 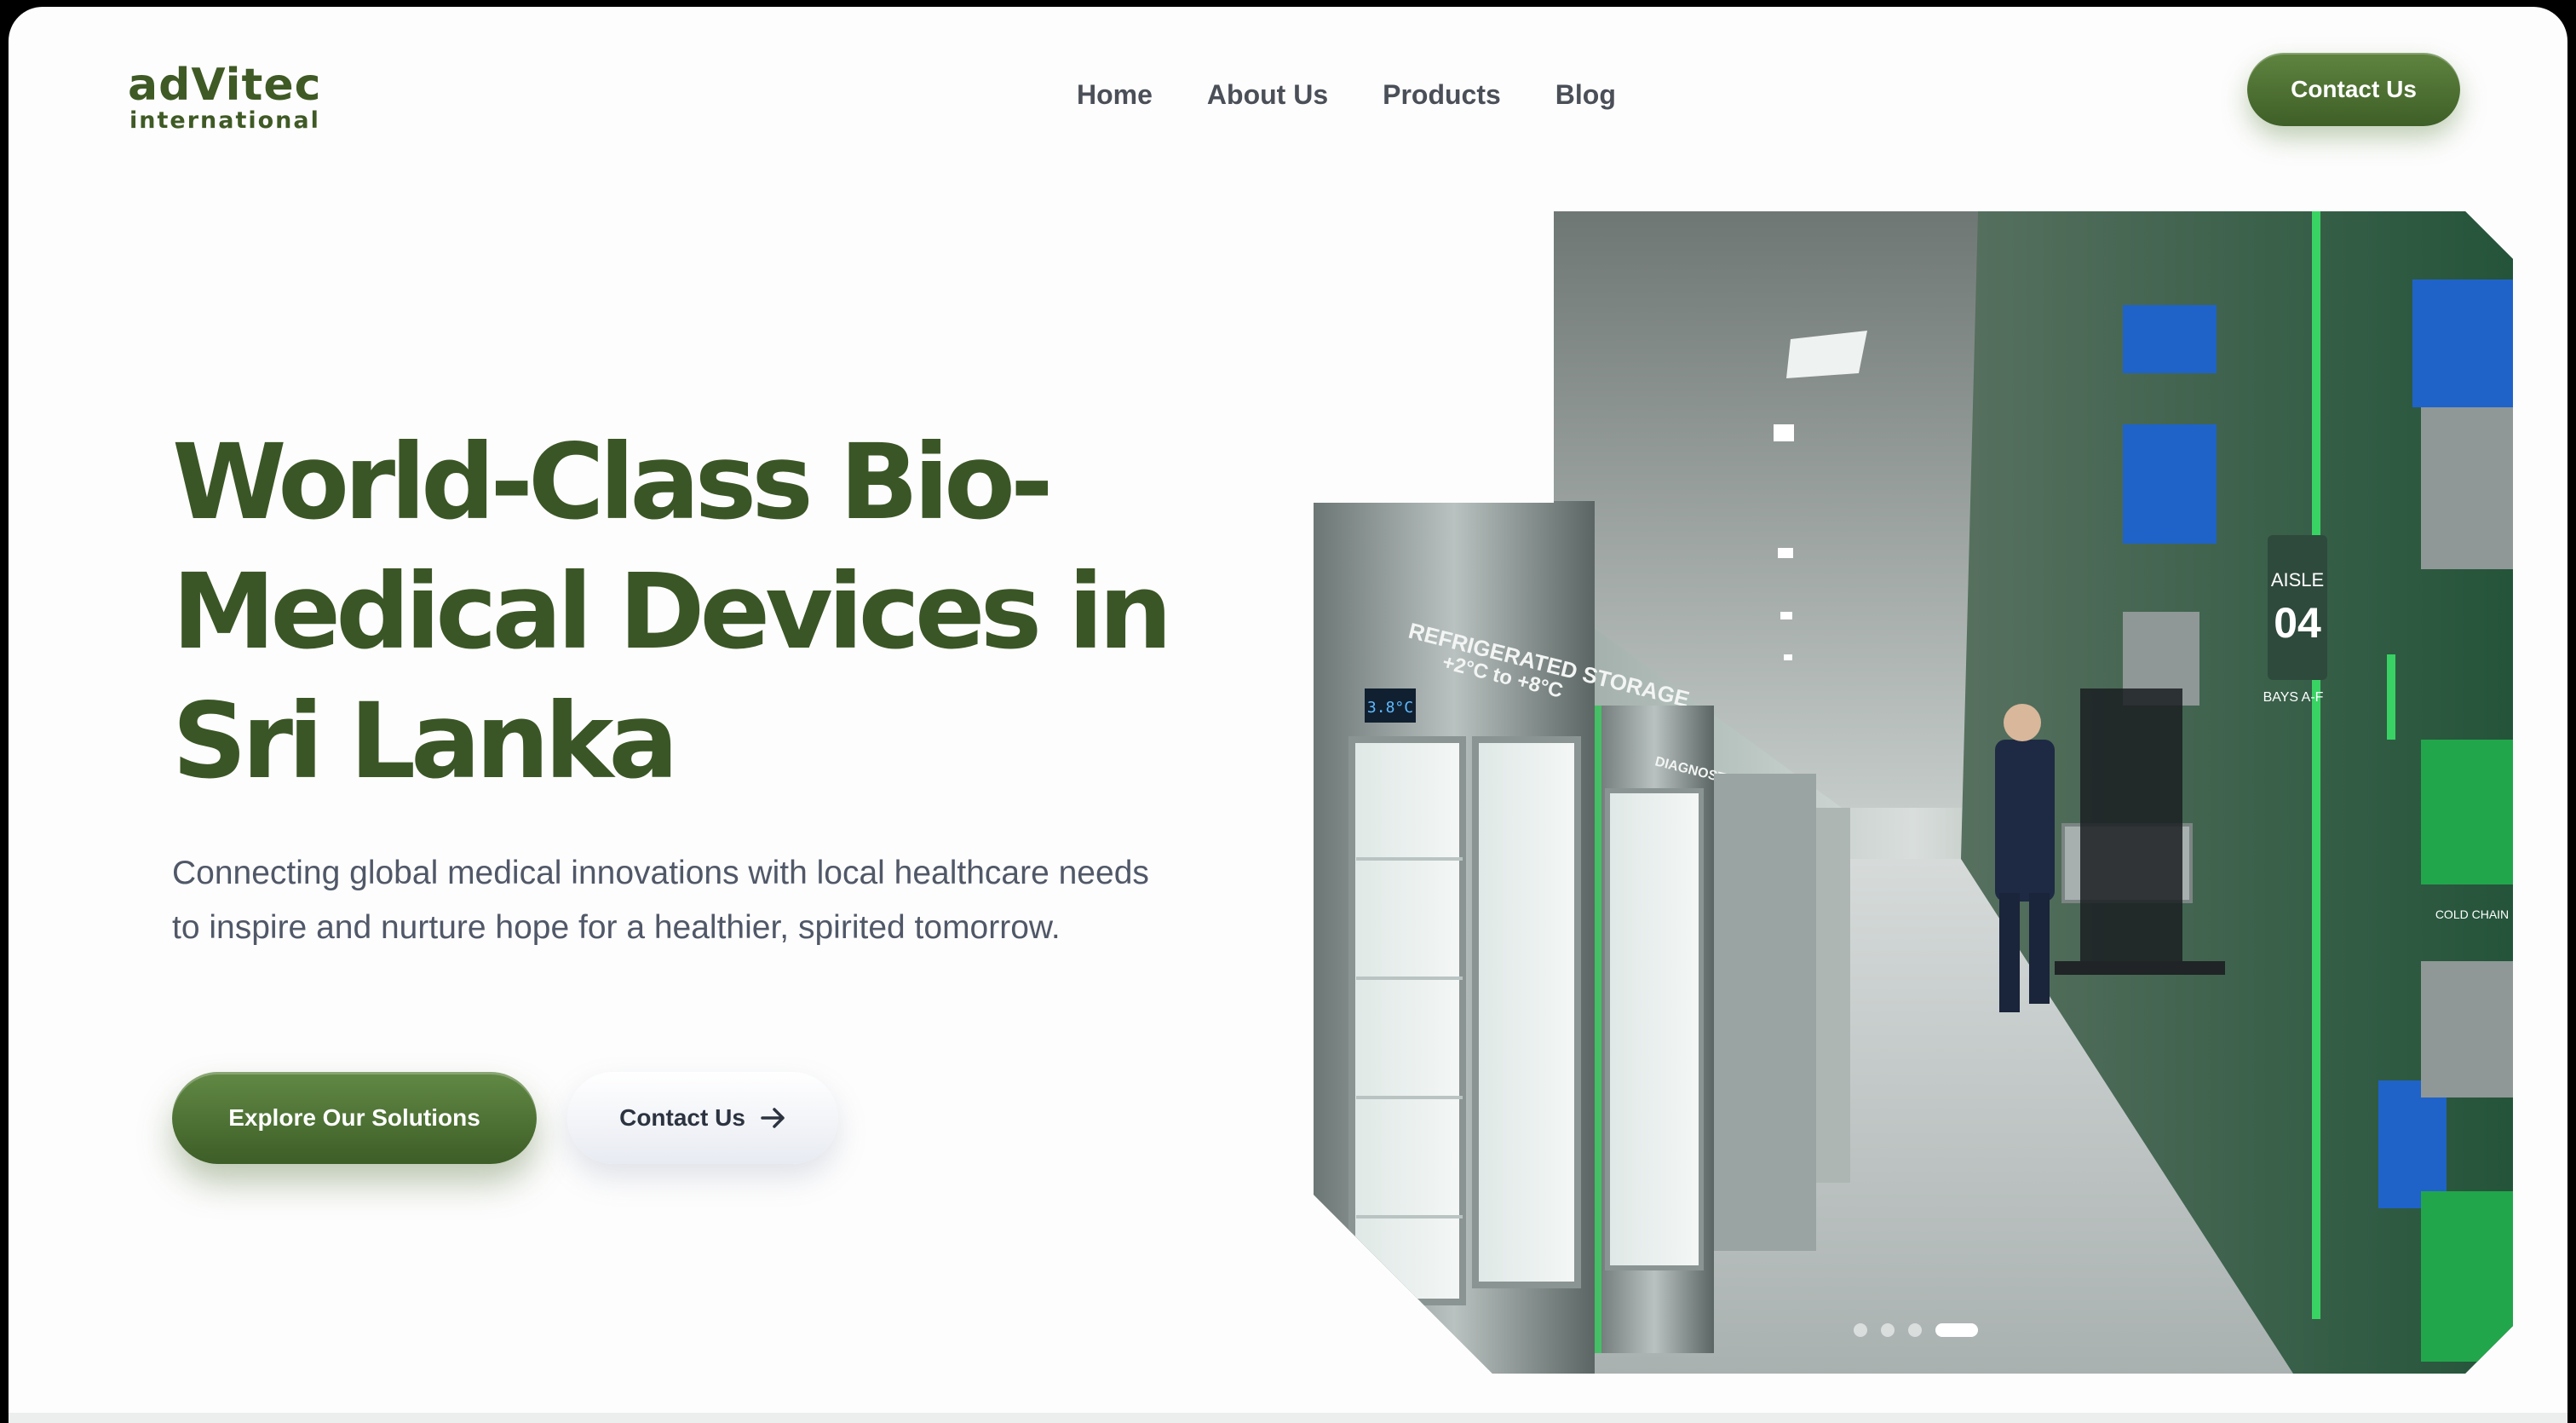 What do you see at coordinates (2297, 580) in the screenshot?
I see `aisle-sign-label: AISLE` at bounding box center [2297, 580].